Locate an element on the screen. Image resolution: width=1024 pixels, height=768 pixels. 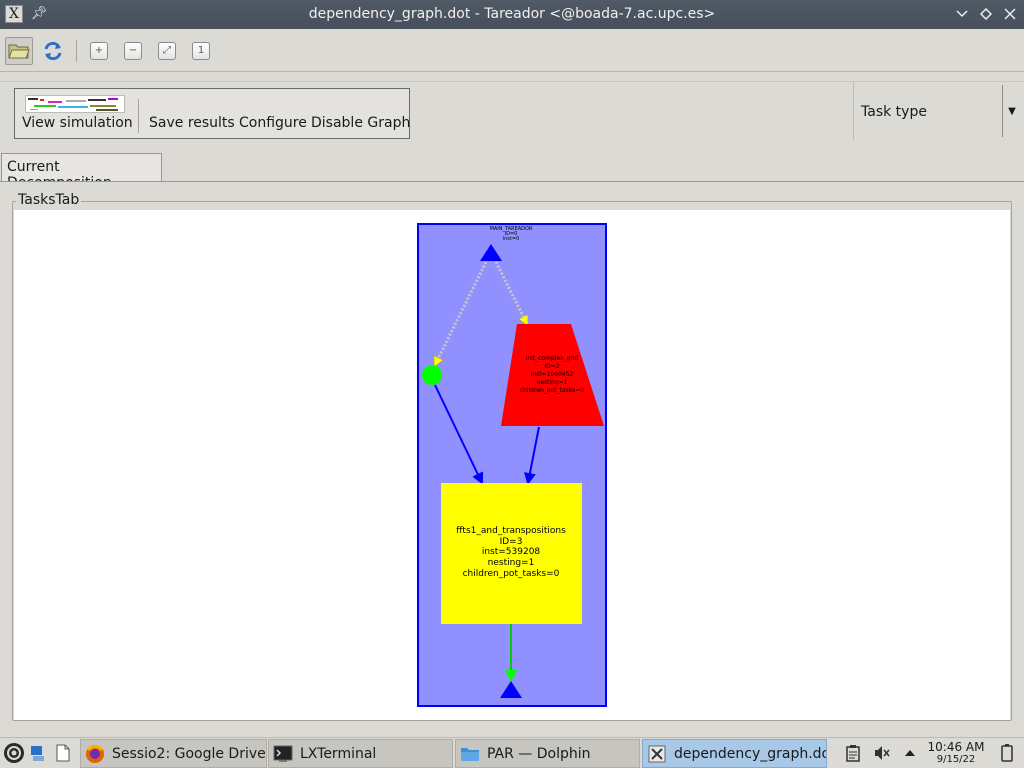
file-icon is located at coordinates (63, 753).